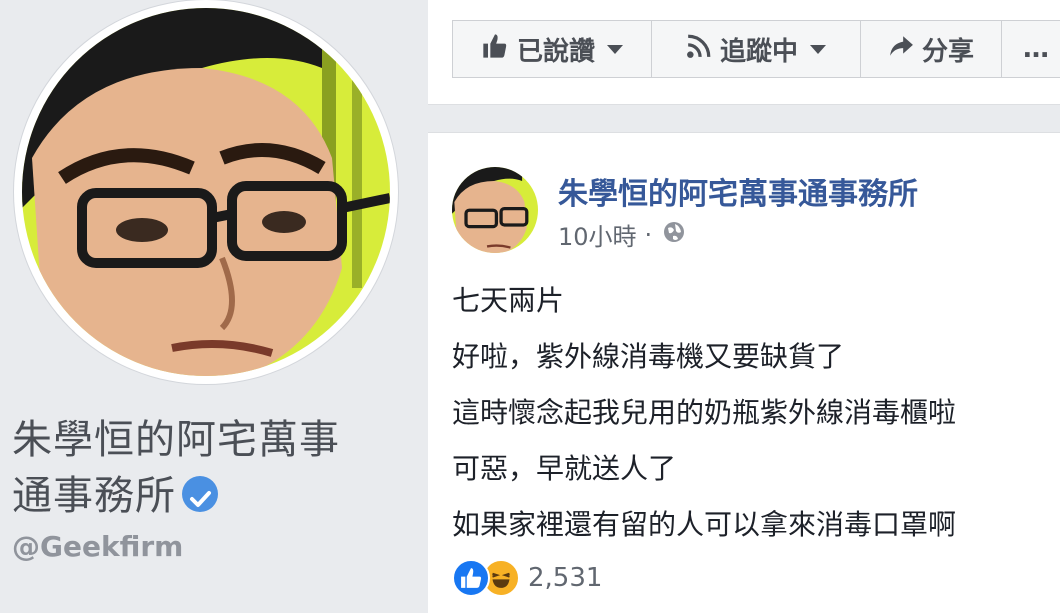  Describe the element at coordinates (738, 191) in the screenshot. I see `post-author-name: 朱學恒的阿宅萬事通事務所` at that location.